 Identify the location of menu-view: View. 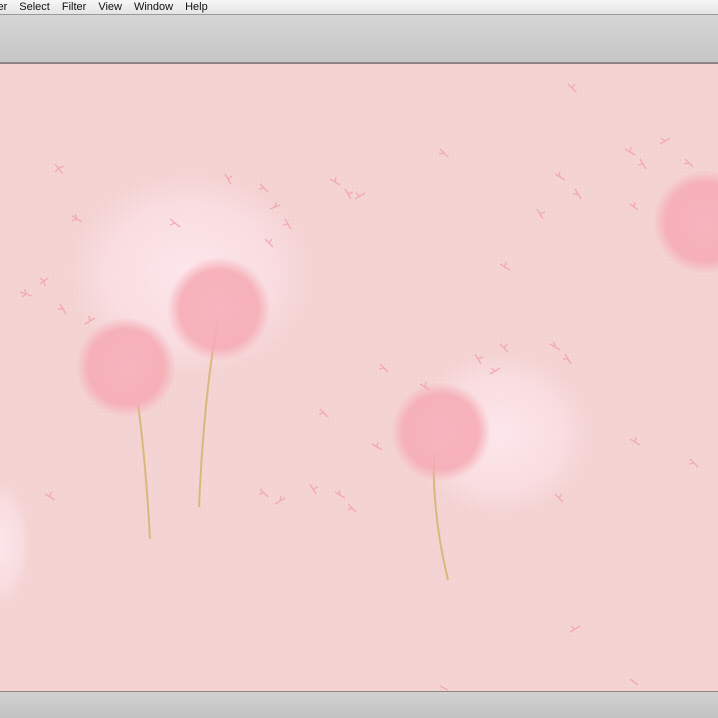
(110, 7).